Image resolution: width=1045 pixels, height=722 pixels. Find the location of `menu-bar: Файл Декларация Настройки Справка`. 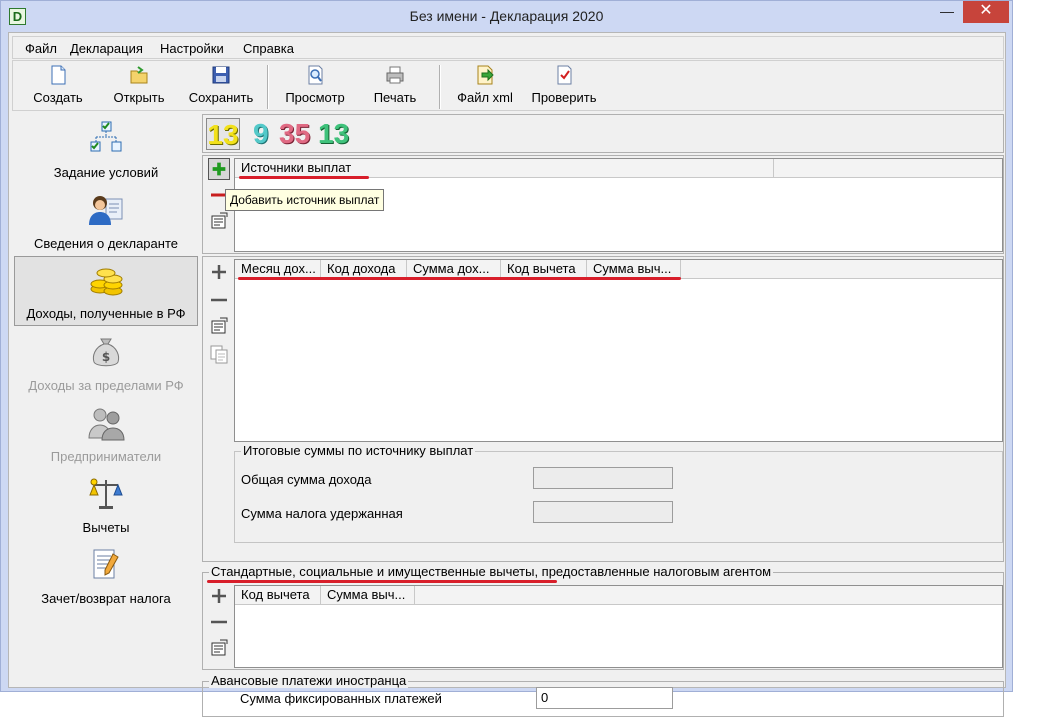

menu-bar: Файл Декларация Настройки Справка is located at coordinates (508, 47).